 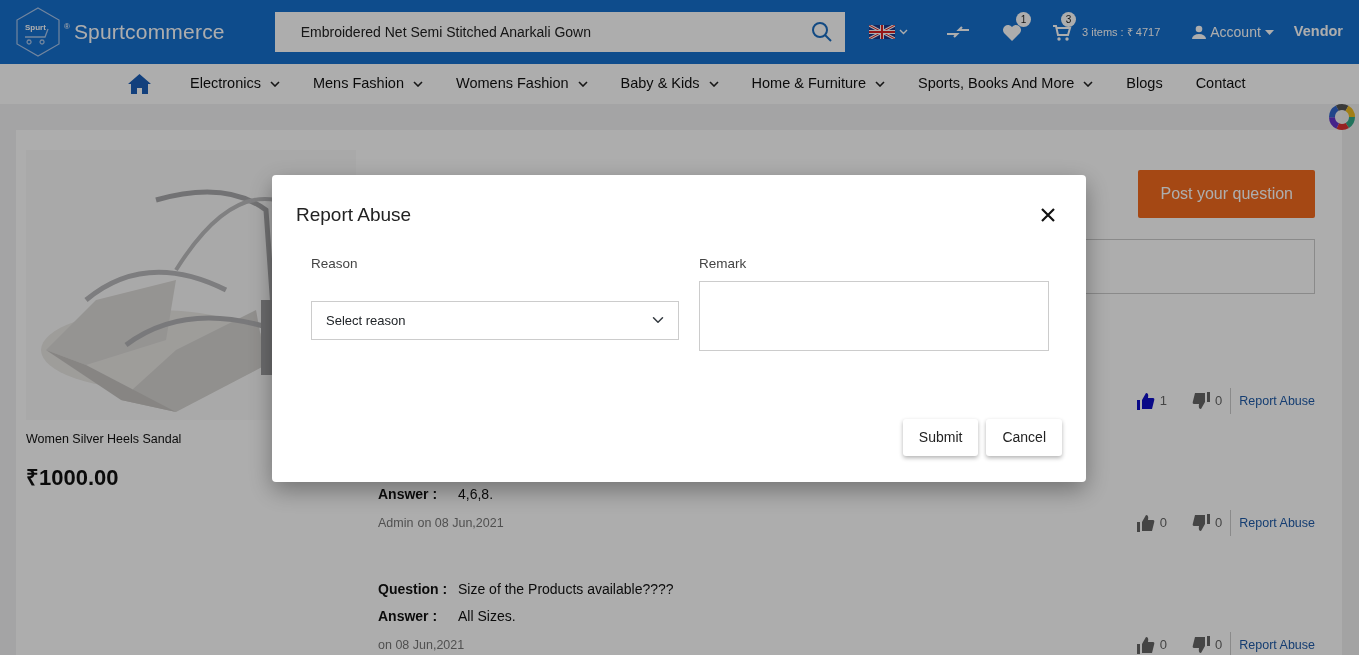 I want to click on nav-link: Home & Furniture, so click(x=818, y=84).